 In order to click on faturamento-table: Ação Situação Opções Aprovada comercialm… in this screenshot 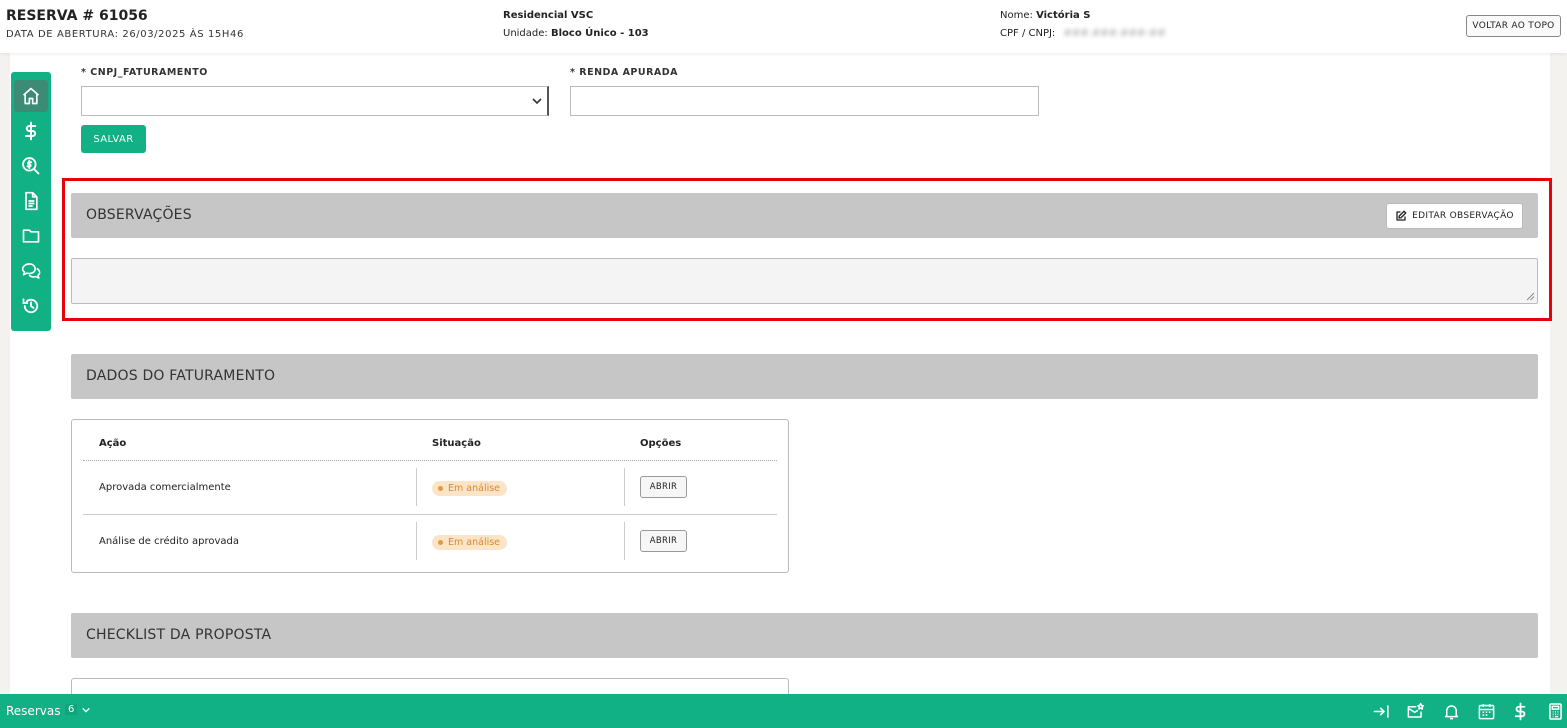, I will do `click(430, 496)`.